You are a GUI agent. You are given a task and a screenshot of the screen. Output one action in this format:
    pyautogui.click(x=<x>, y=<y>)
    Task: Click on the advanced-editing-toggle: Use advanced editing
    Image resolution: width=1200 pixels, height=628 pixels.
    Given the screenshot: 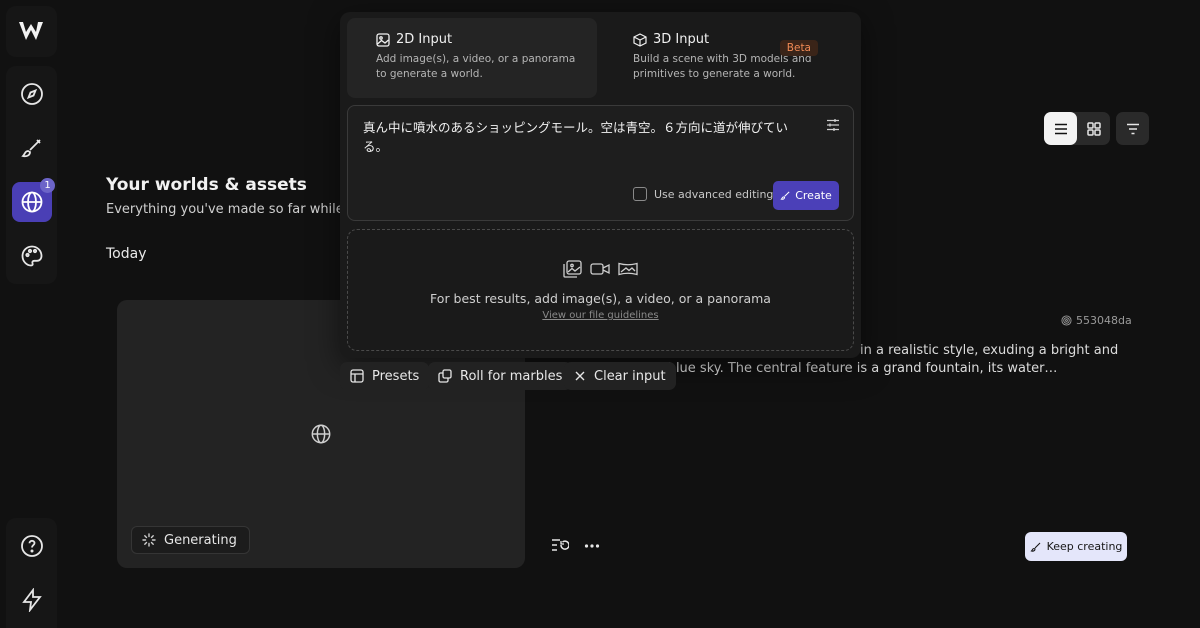 What is the action you would take?
    pyautogui.click(x=703, y=194)
    